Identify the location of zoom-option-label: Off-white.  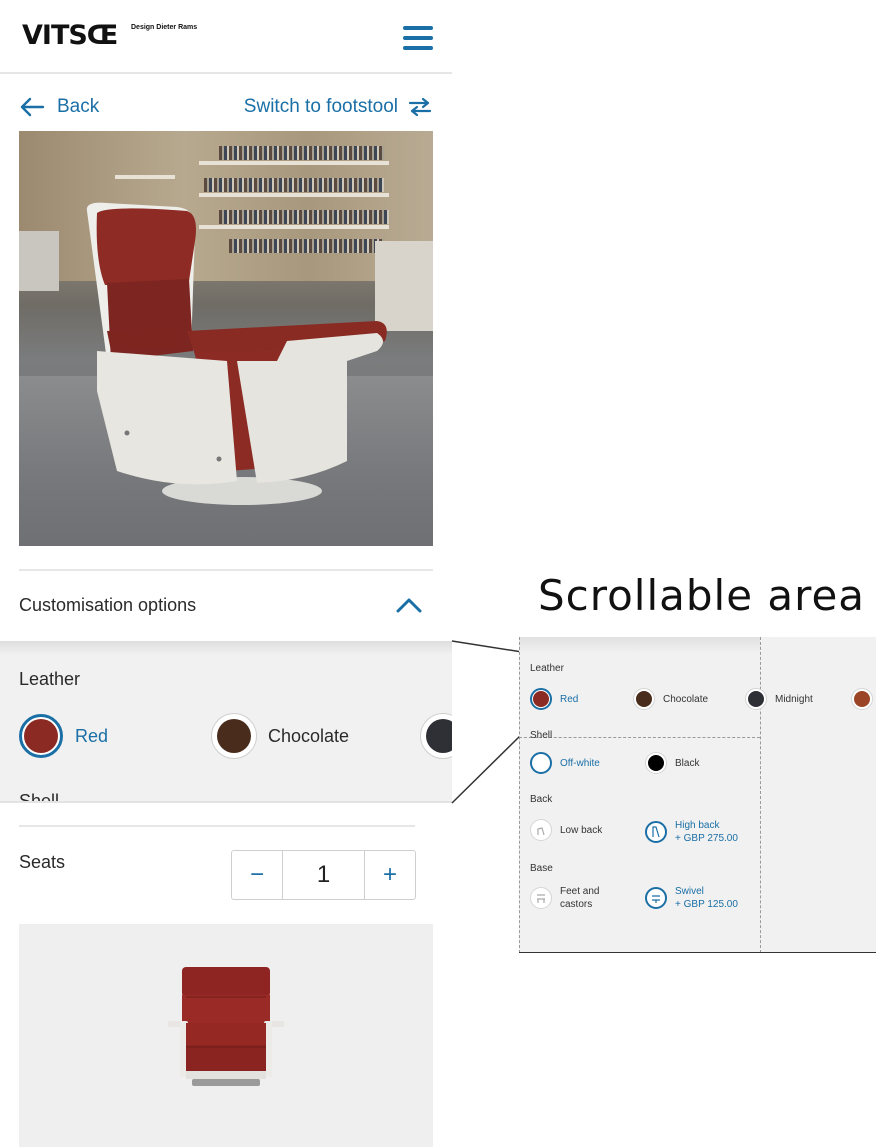
(580, 763).